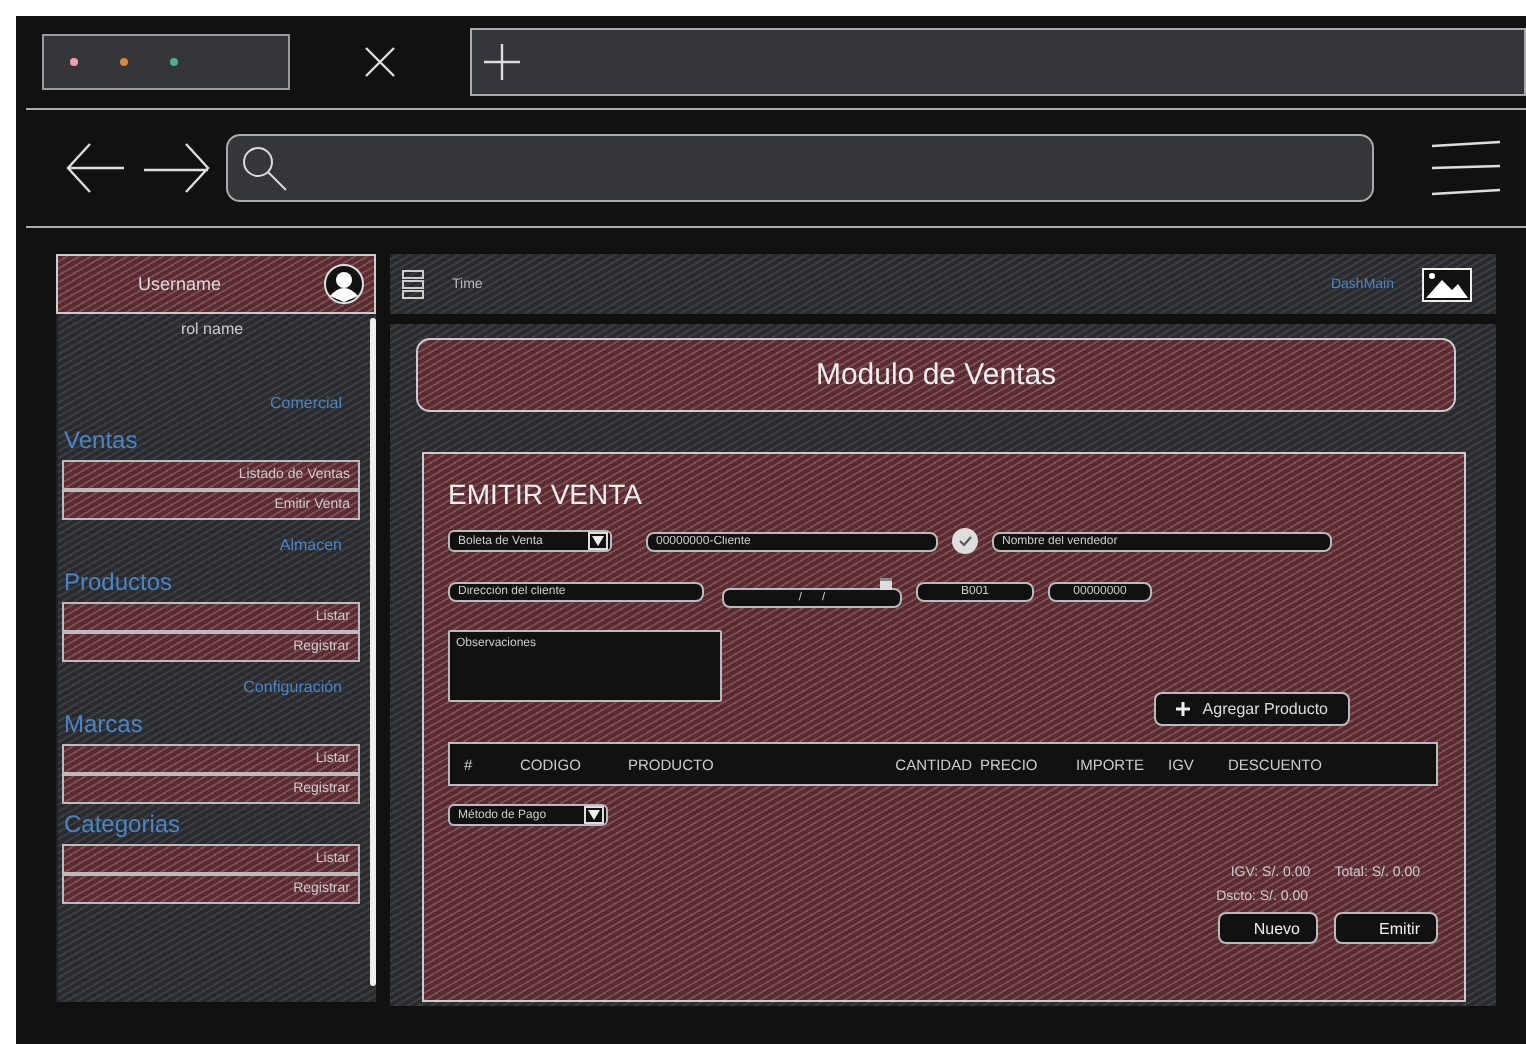 This screenshot has height=1044, width=1526. I want to click on module-title: Modulo de Ventas, so click(936, 375).